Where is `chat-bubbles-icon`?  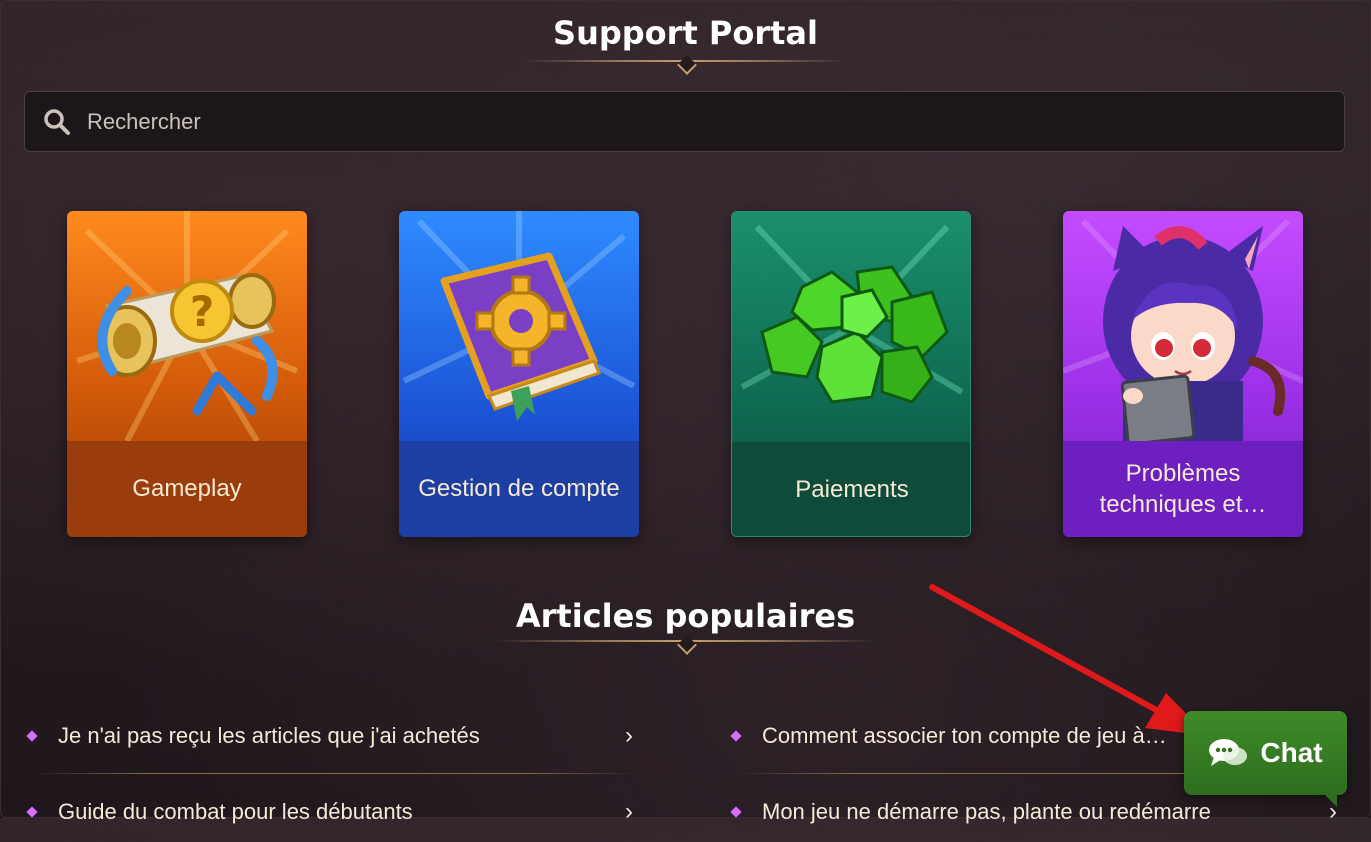 chat-bubbles-icon is located at coordinates (1228, 752).